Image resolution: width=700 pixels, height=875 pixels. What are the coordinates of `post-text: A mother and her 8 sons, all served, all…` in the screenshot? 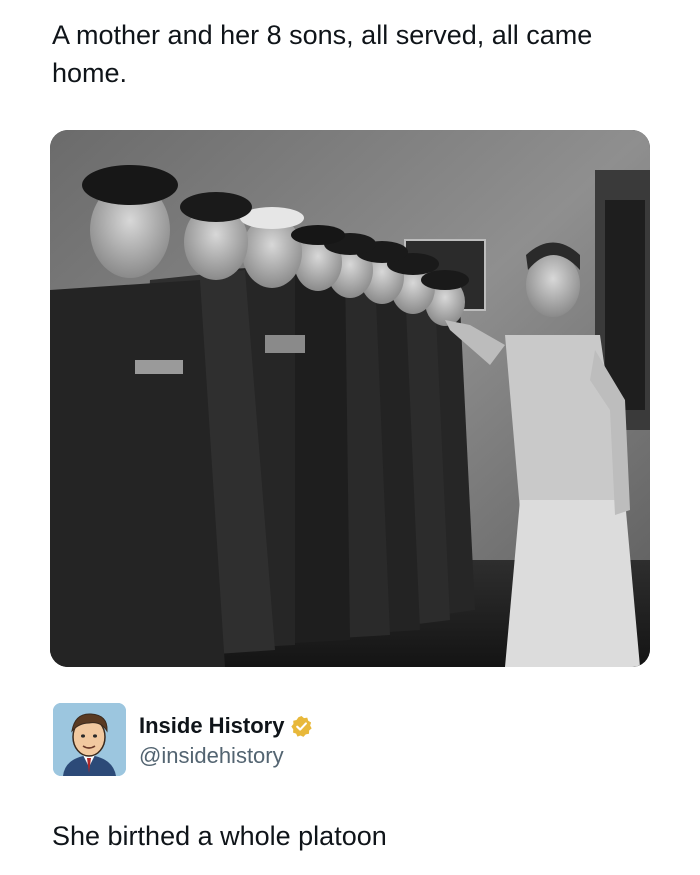 It's located at (322, 54).